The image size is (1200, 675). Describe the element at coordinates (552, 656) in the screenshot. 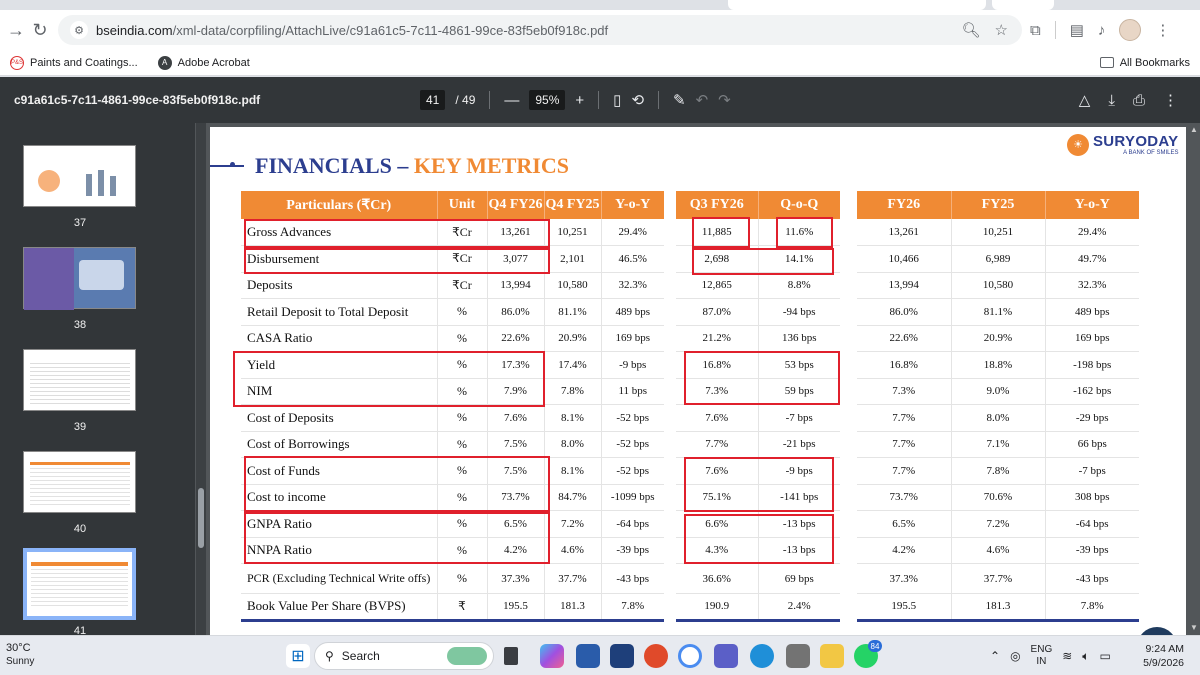

I see `copilot-icon` at that location.